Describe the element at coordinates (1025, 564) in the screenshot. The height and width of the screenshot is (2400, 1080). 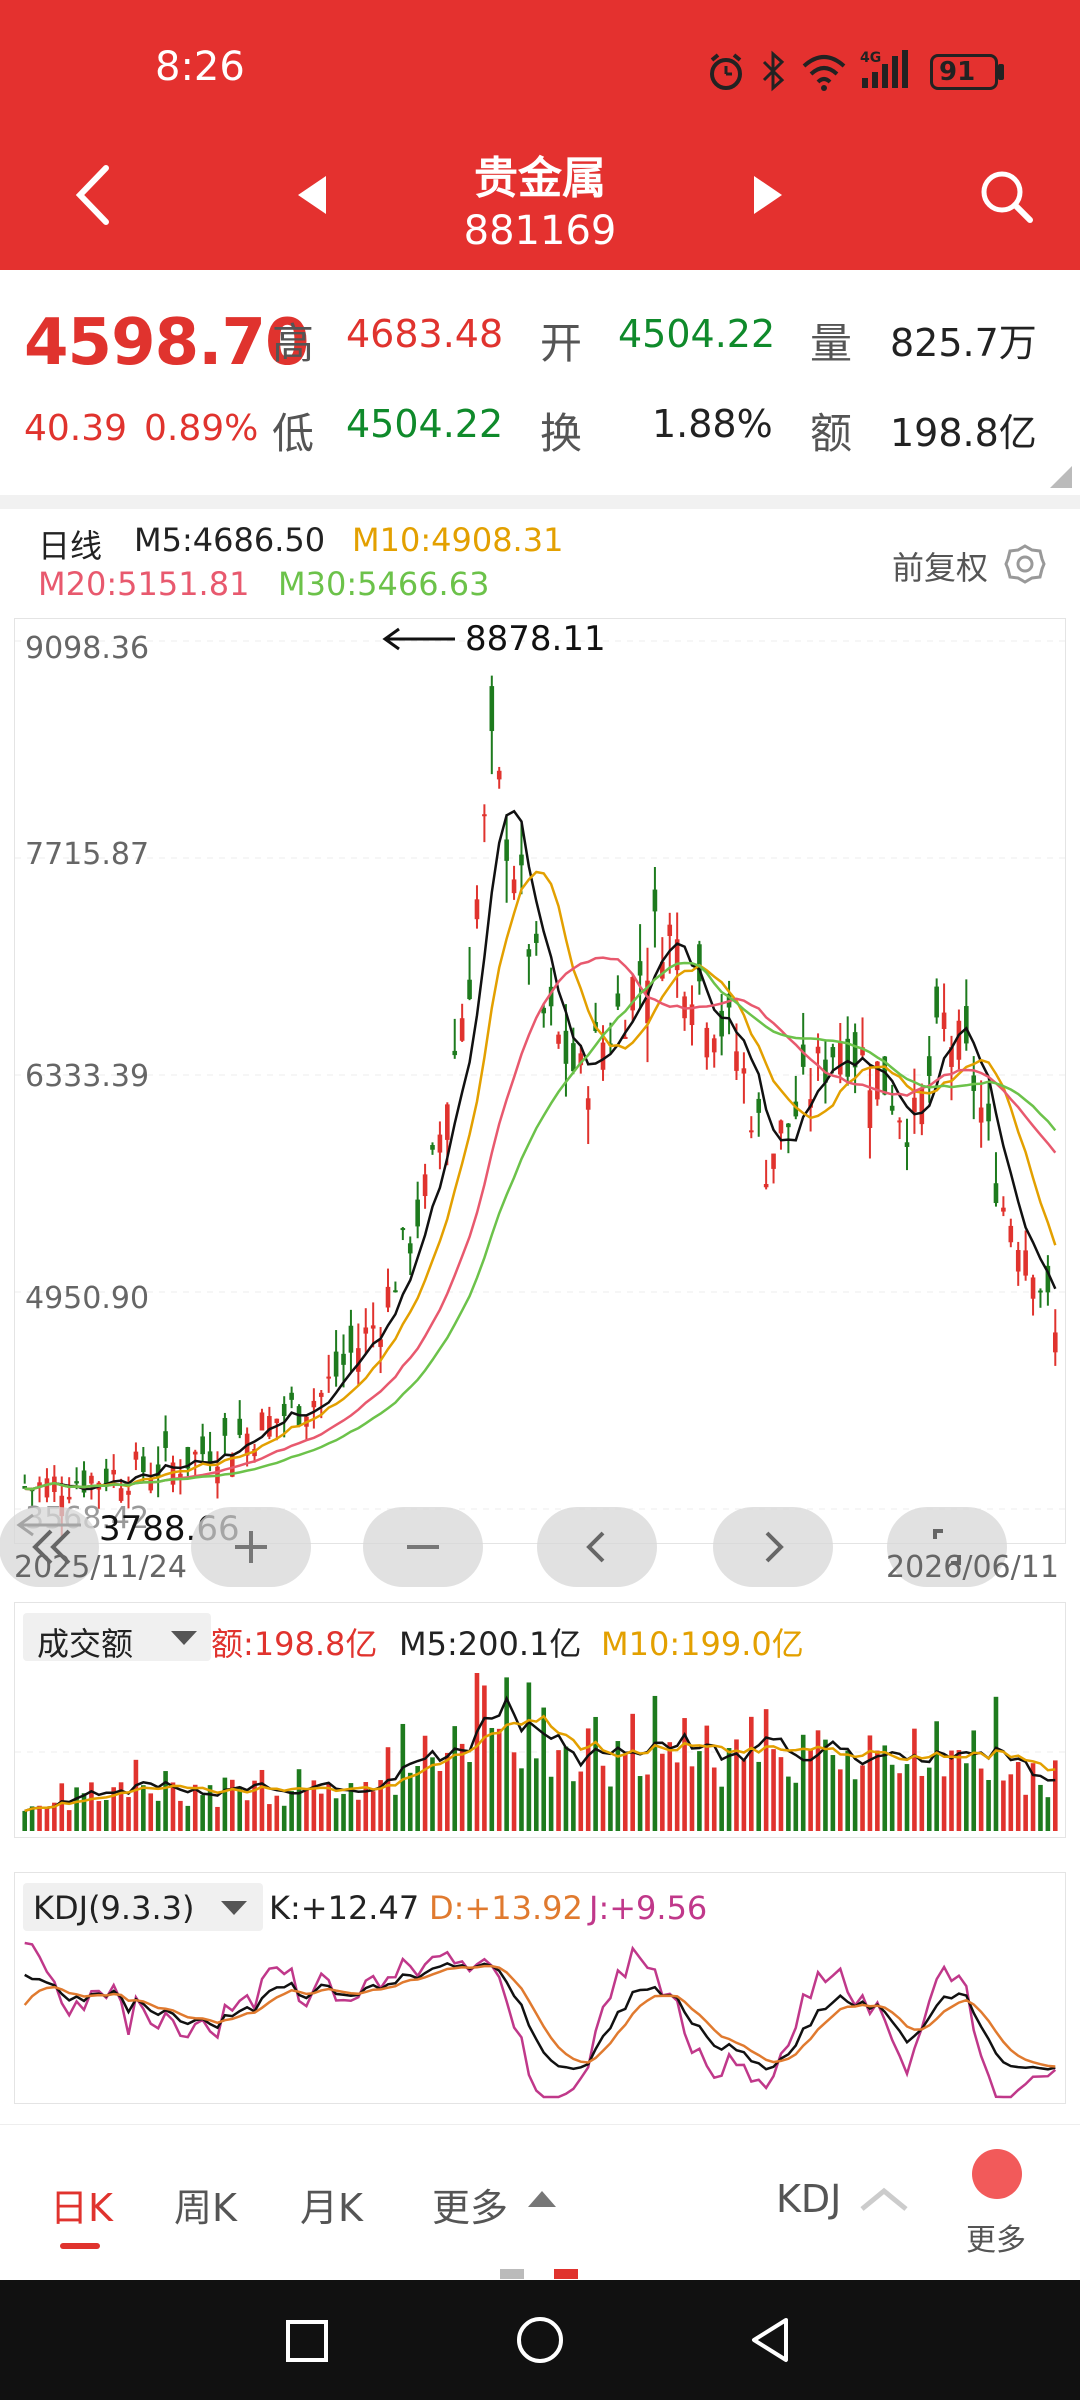
I see `gear-icon` at that location.